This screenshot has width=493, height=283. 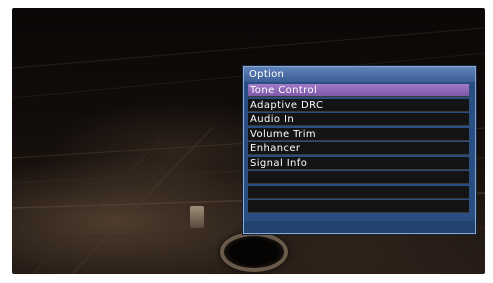 What do you see at coordinates (358, 119) in the screenshot?
I see `menu-item-audio-in: Audio In` at bounding box center [358, 119].